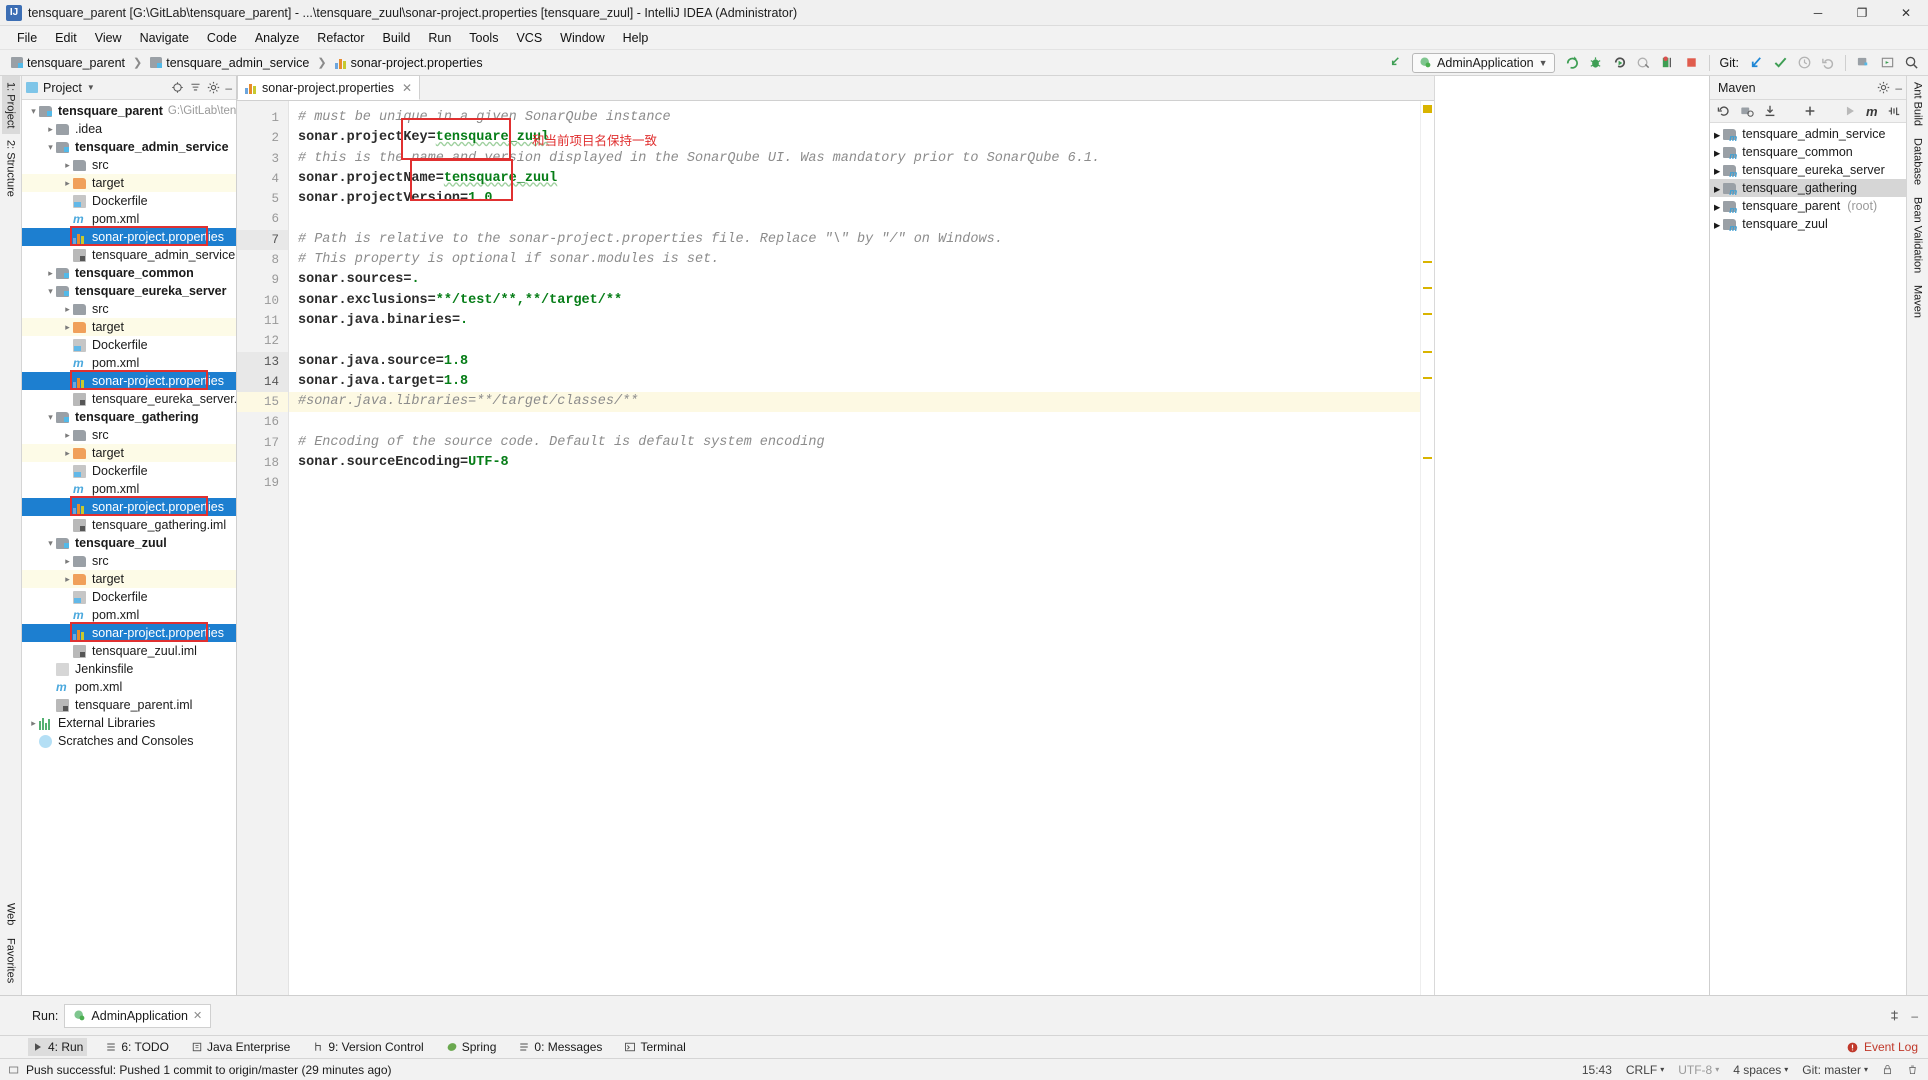 The image size is (1928, 1080). I want to click on menu-code: Code, so click(222, 38).